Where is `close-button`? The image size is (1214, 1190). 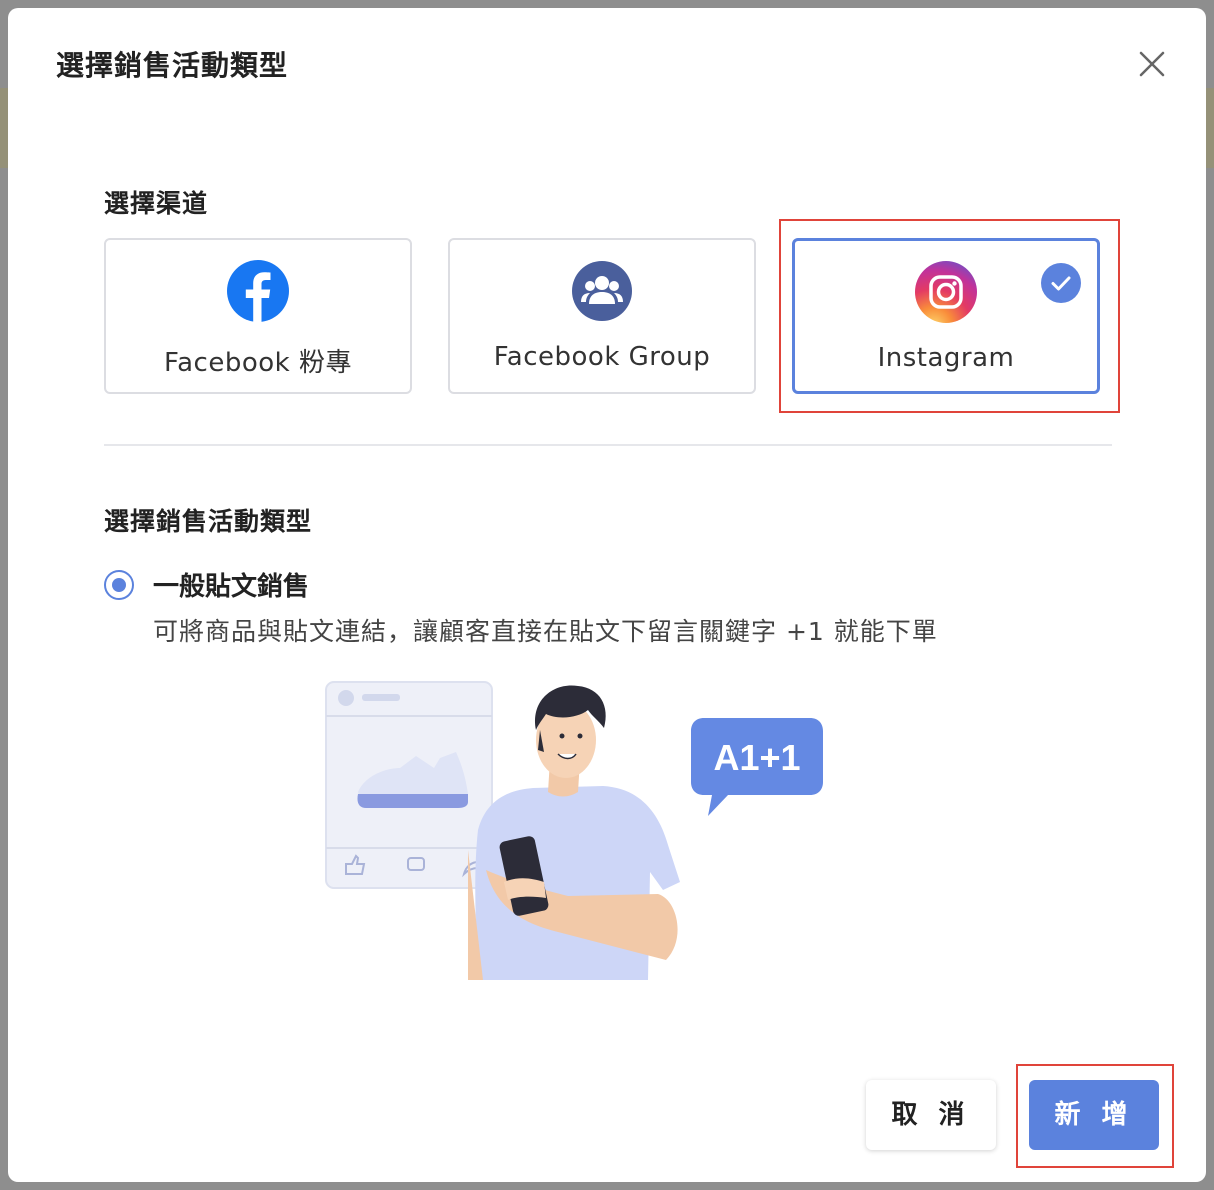 close-button is located at coordinates (1152, 64).